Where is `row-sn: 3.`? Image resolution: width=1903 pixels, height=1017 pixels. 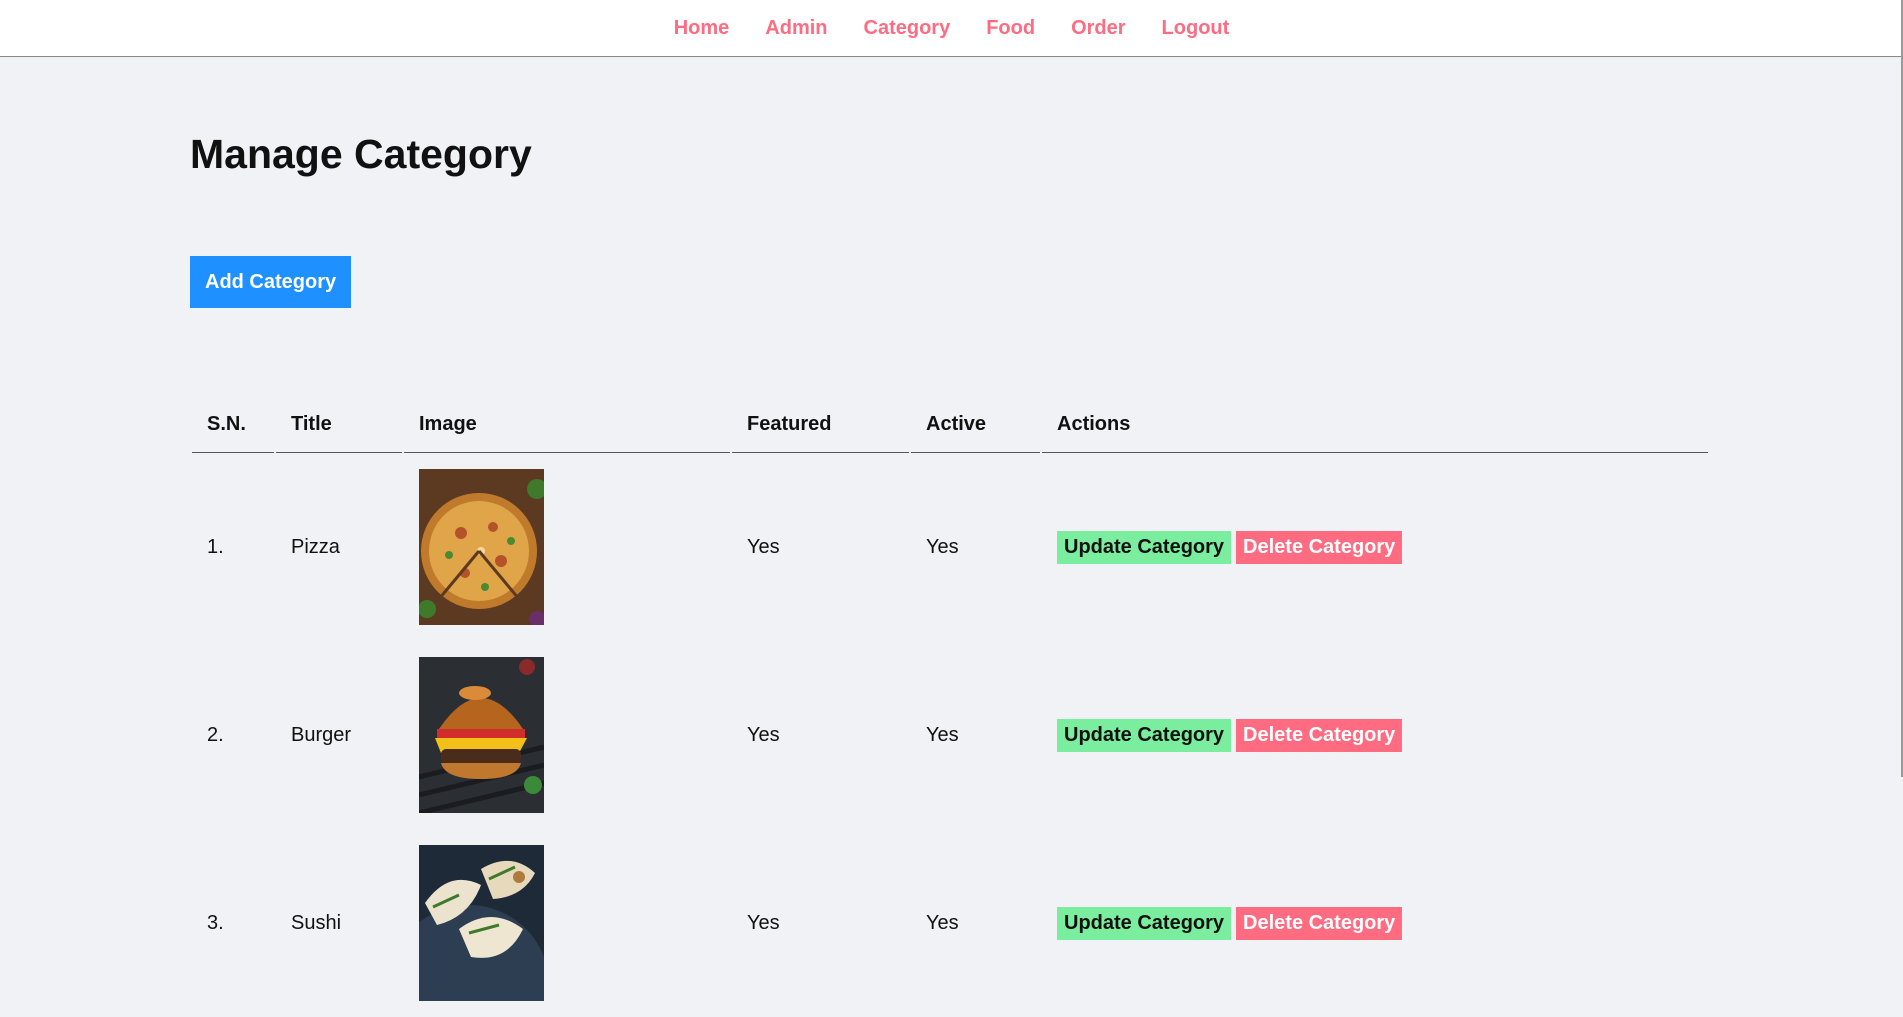
row-sn: 3. is located at coordinates (215, 922).